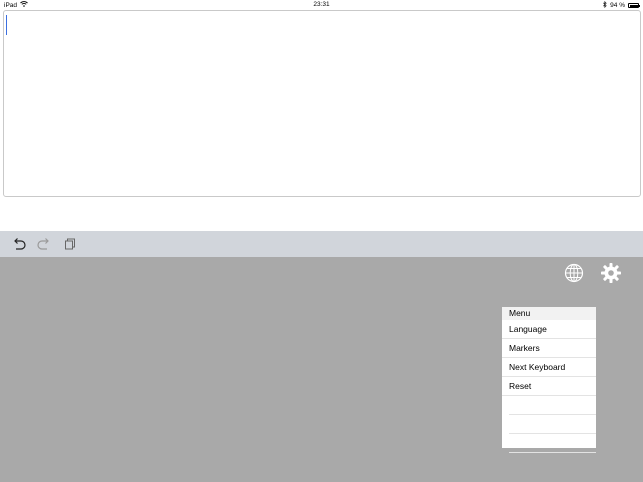  What do you see at coordinates (549, 386) in the screenshot?
I see `menu-item-reset: Reset` at bounding box center [549, 386].